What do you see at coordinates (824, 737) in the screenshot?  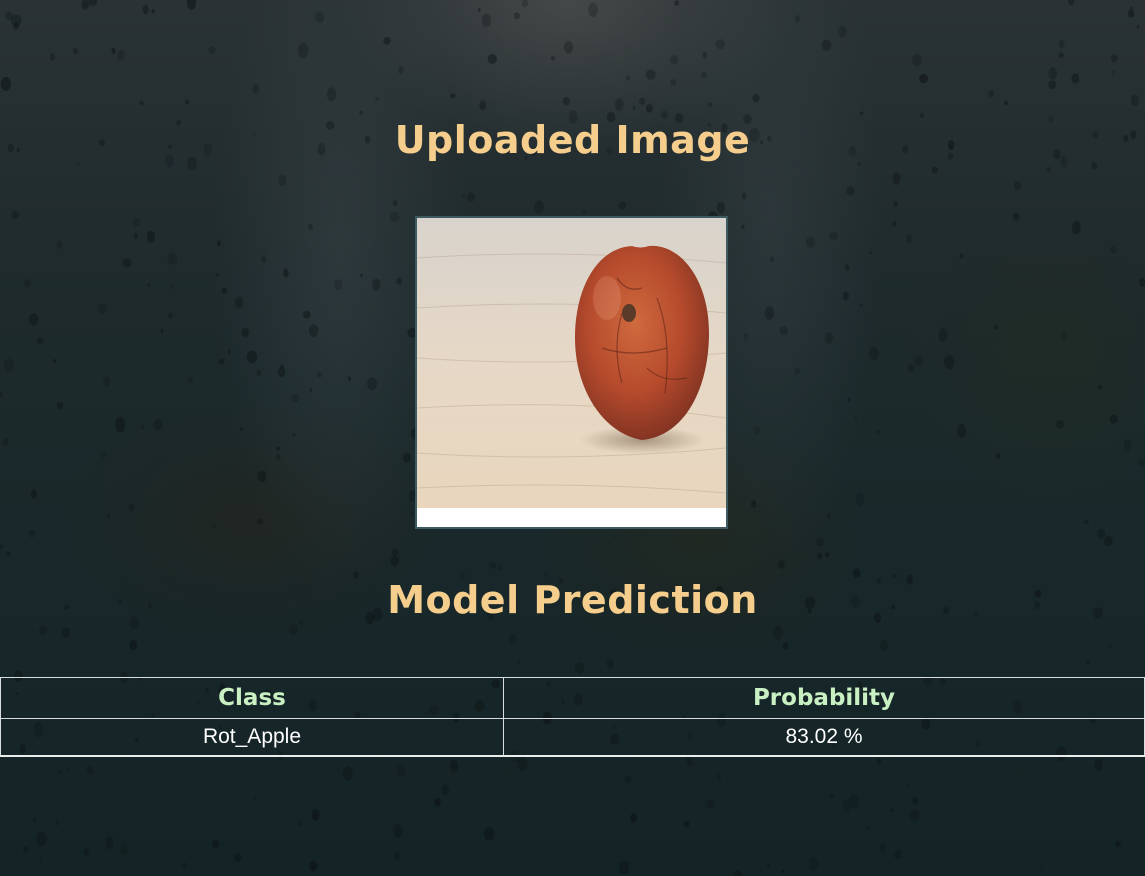 I see `probability-cell: 83.02 %` at bounding box center [824, 737].